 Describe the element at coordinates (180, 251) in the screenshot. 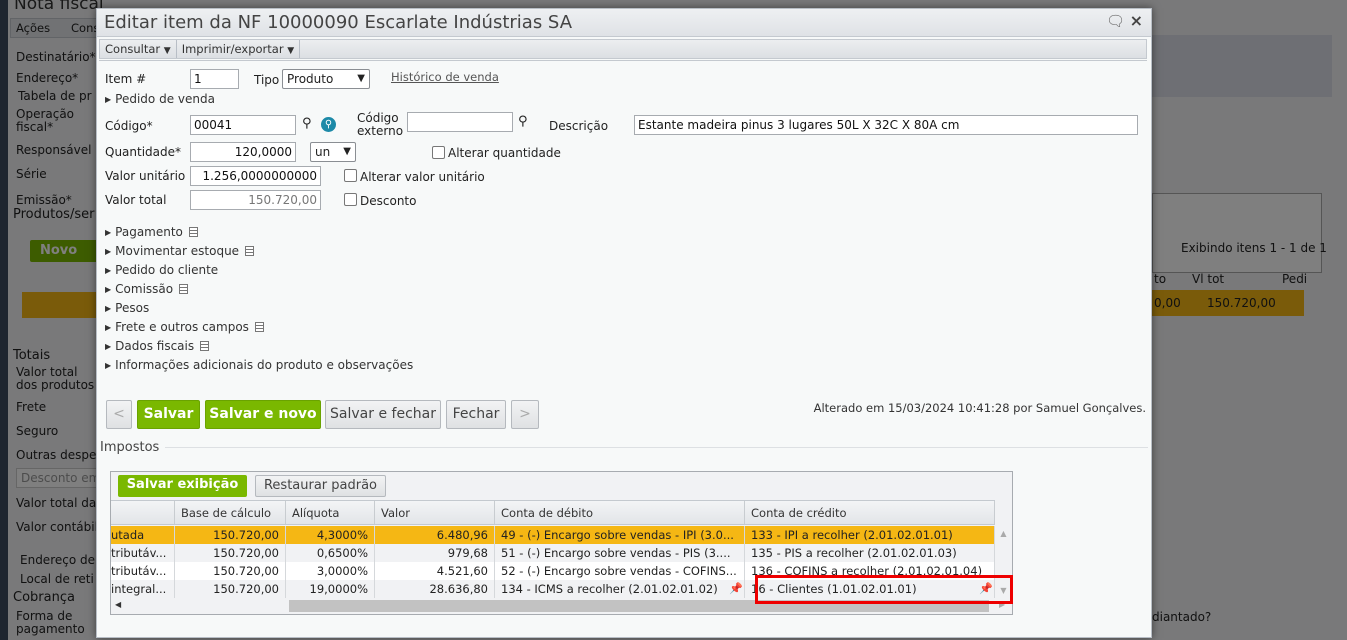

I see `section-movimentar-estoque: ▶ Movimentar estoque` at that location.